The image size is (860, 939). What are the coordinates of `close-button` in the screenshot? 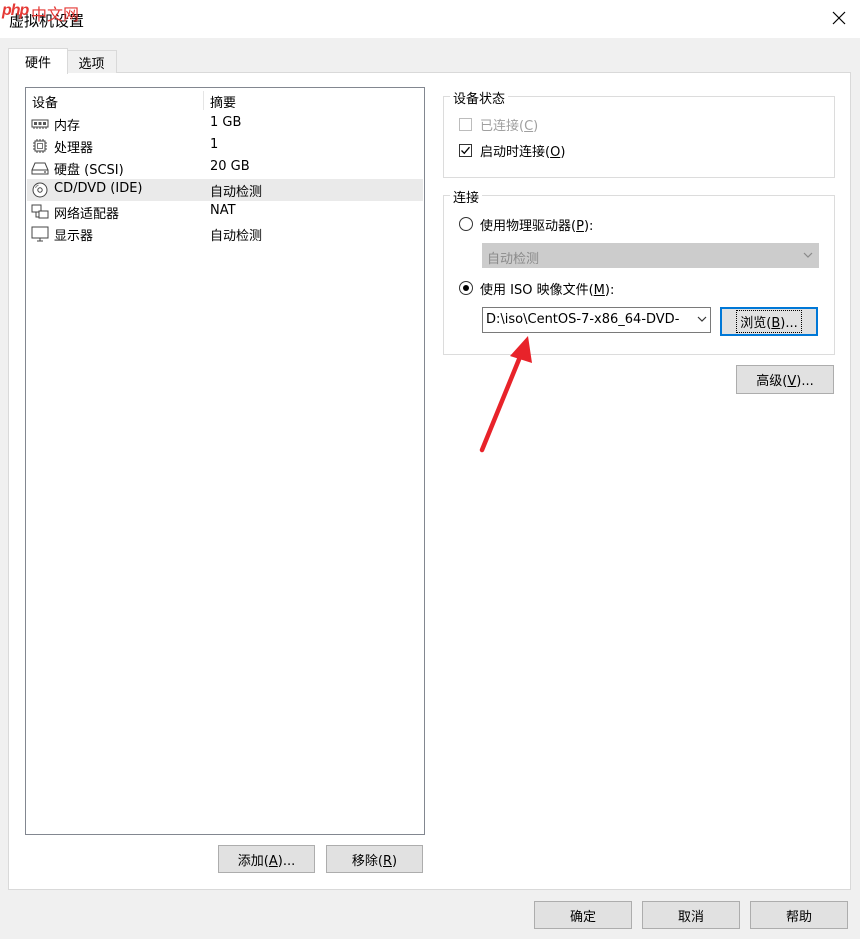 It's located at (839, 18).